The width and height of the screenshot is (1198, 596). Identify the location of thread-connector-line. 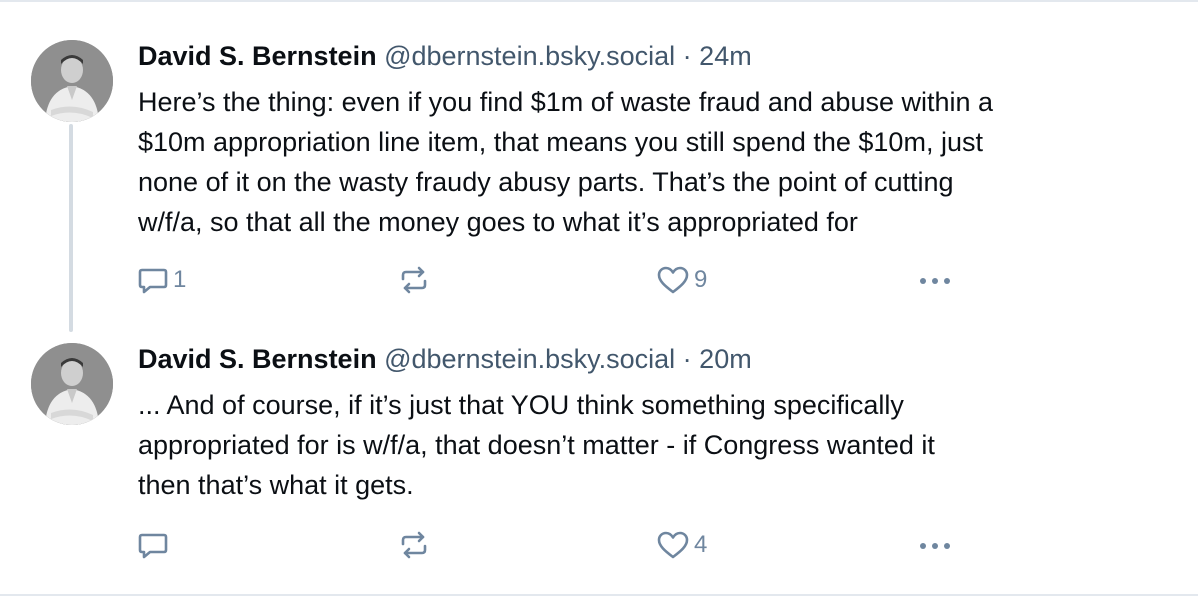
(71, 228).